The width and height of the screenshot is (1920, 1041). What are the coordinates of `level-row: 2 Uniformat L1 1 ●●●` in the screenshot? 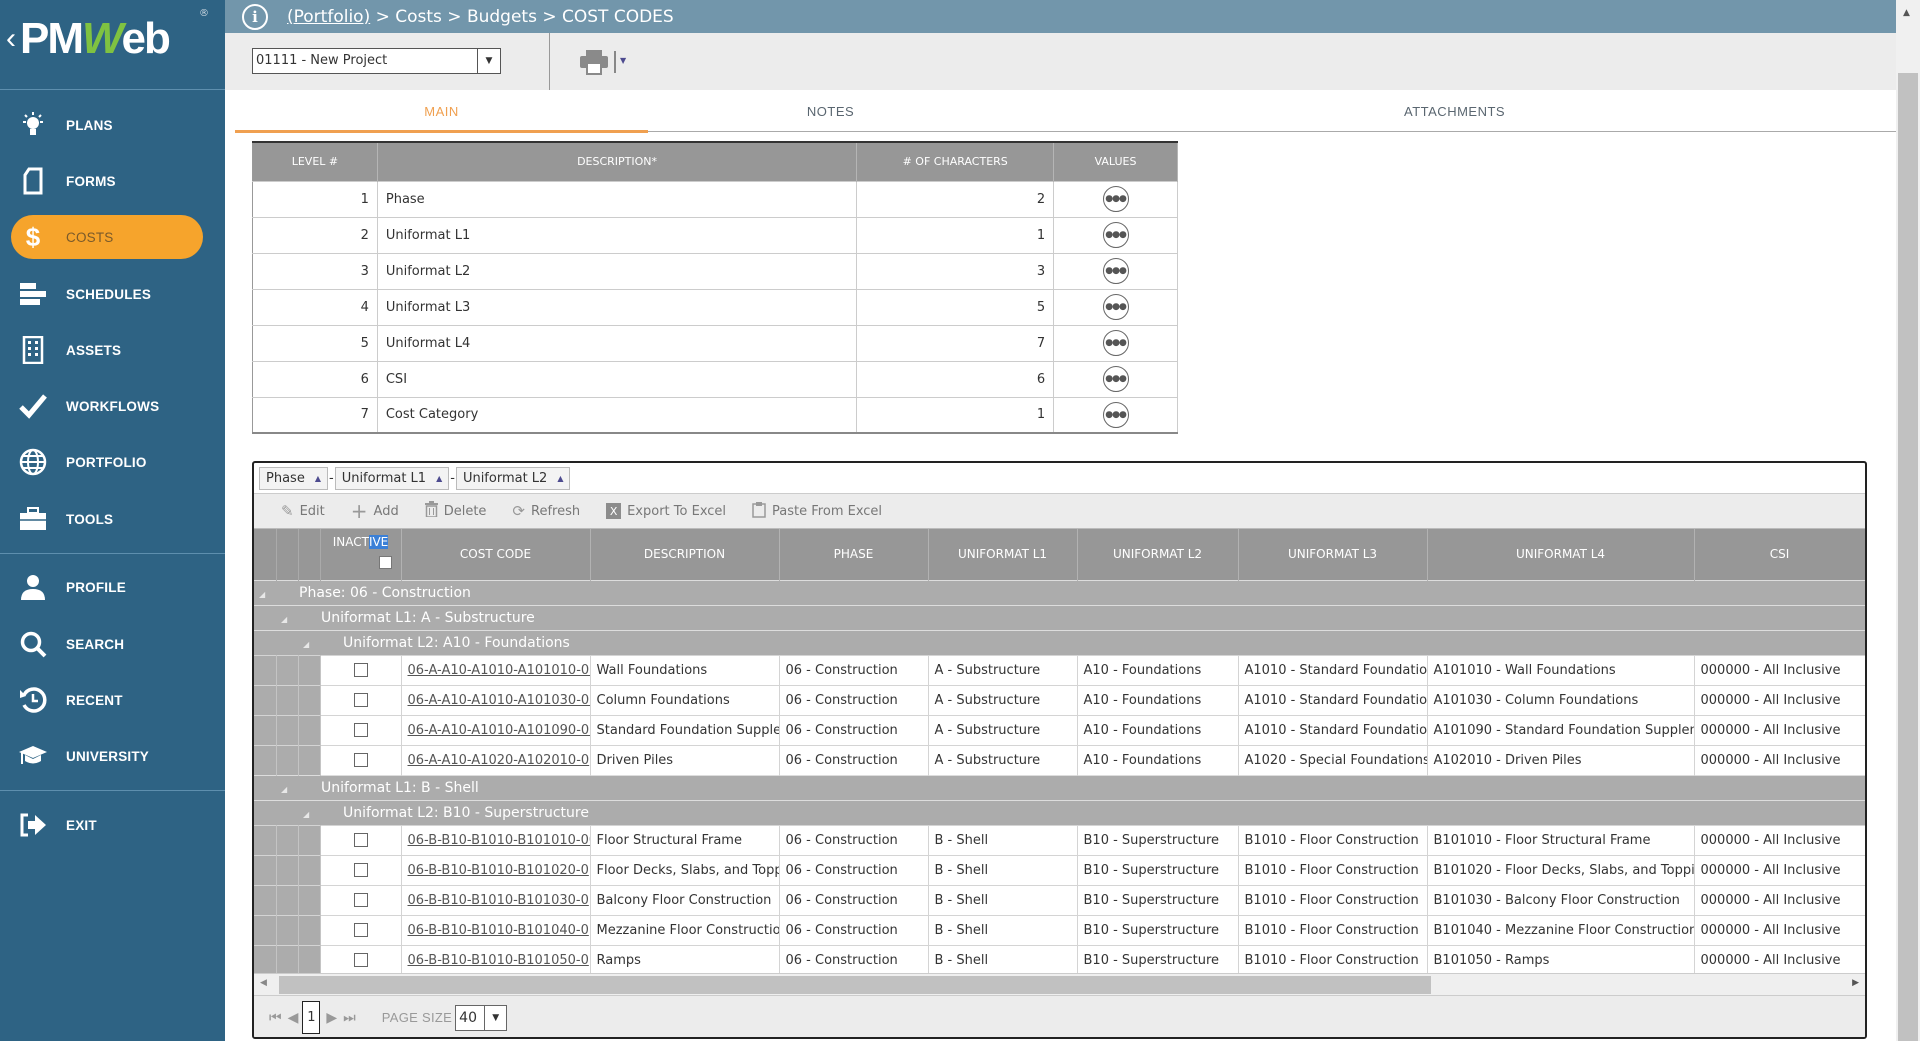 It's located at (715, 234).